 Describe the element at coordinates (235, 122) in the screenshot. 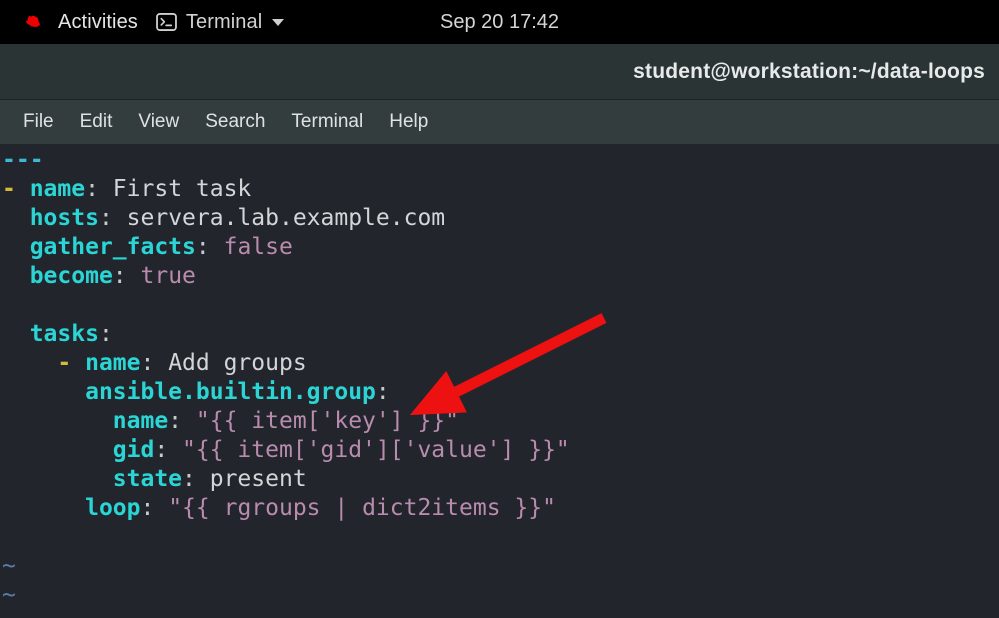

I see `menu-item-search: Search` at that location.